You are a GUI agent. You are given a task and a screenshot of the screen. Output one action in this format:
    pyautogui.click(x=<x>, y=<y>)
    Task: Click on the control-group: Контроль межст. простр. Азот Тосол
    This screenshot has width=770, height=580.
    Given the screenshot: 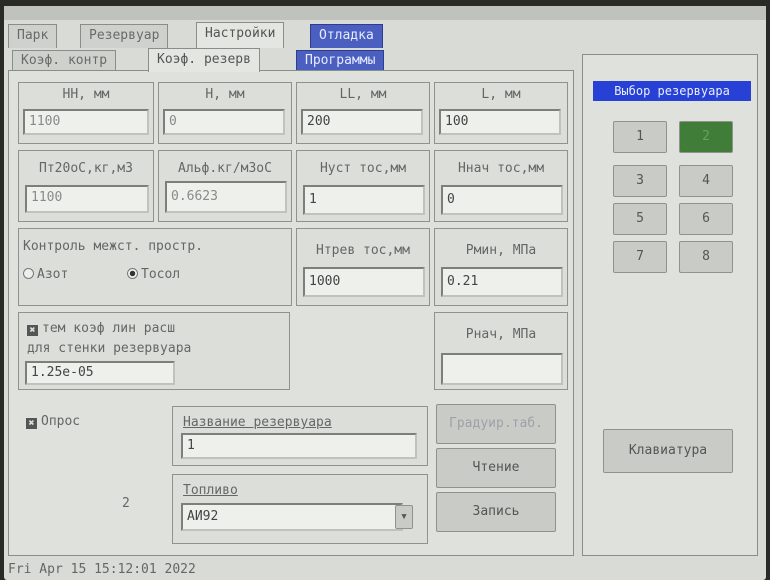 What is the action you would take?
    pyautogui.click(x=155, y=267)
    